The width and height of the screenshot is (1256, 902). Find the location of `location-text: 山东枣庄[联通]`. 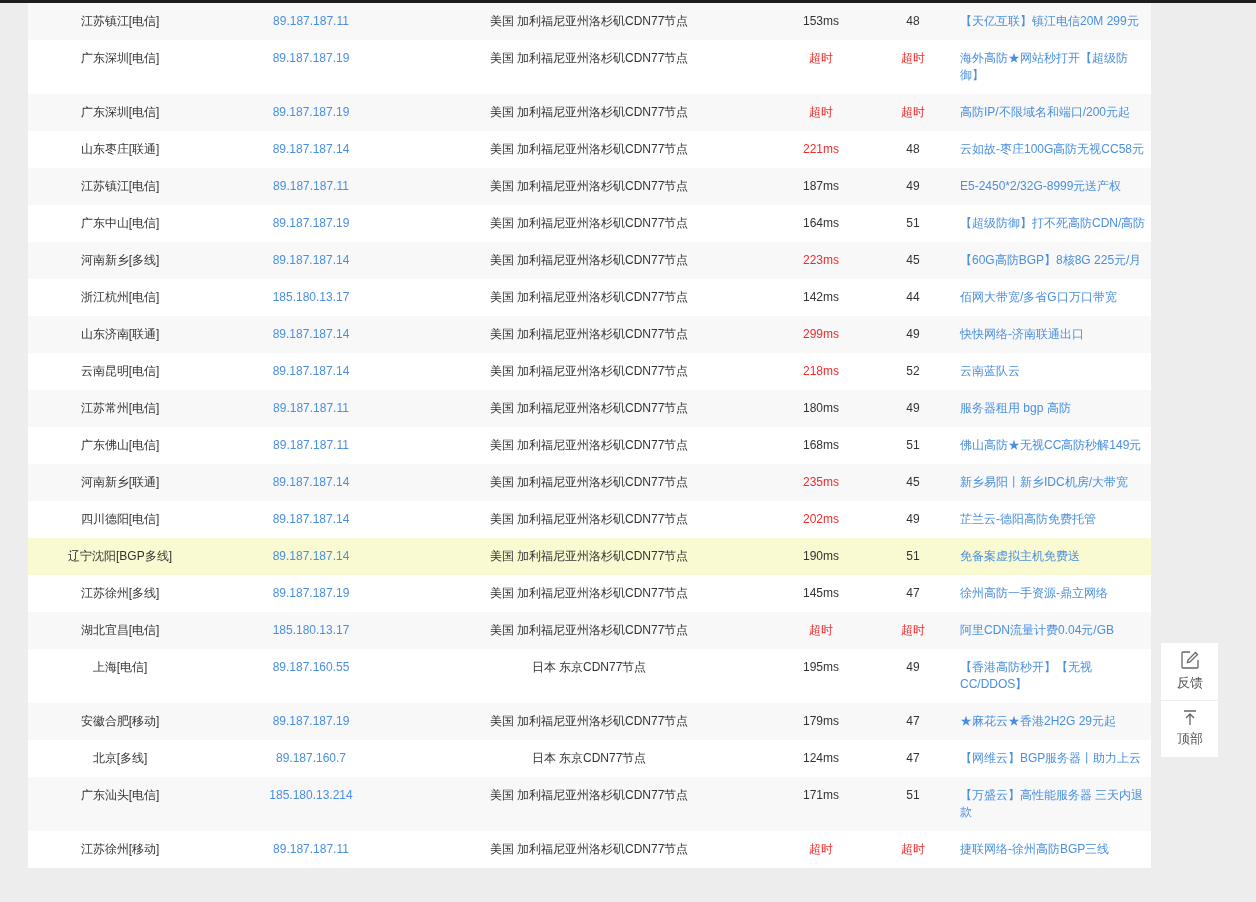

location-text: 山东枣庄[联通] is located at coordinates (120, 149).